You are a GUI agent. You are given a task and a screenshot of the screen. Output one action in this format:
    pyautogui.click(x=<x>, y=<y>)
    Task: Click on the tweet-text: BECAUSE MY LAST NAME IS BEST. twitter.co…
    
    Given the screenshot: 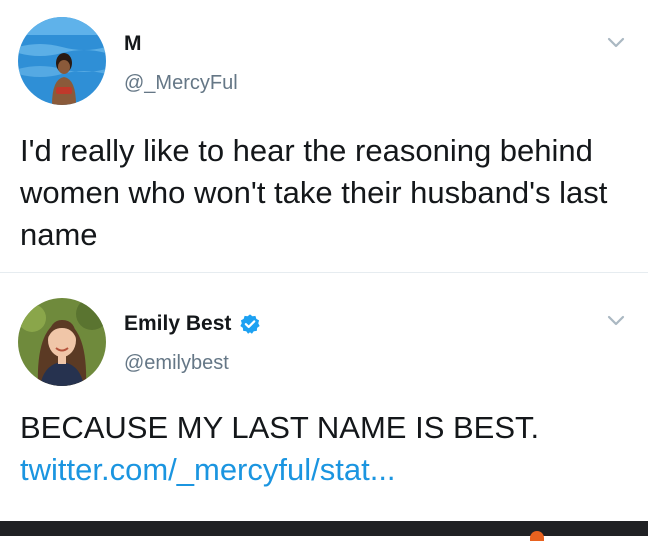 What is the action you would take?
    pyautogui.click(x=320, y=449)
    